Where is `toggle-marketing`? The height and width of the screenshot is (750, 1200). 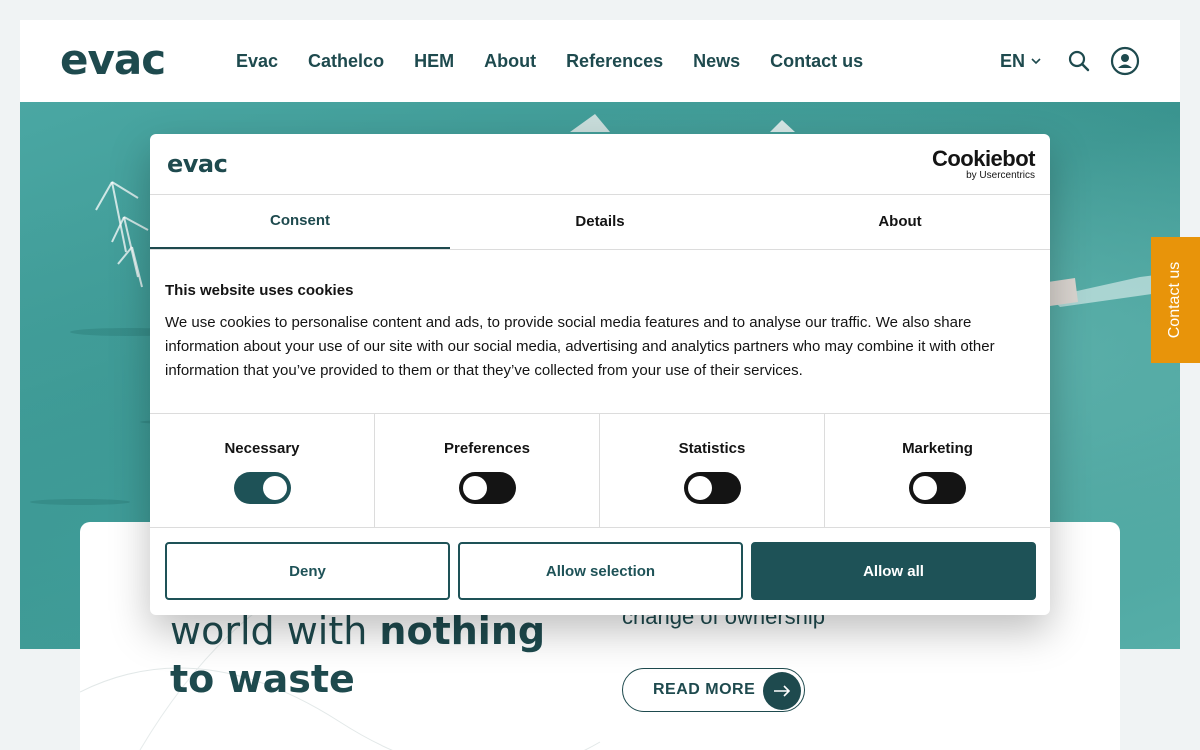 toggle-marketing is located at coordinates (937, 488).